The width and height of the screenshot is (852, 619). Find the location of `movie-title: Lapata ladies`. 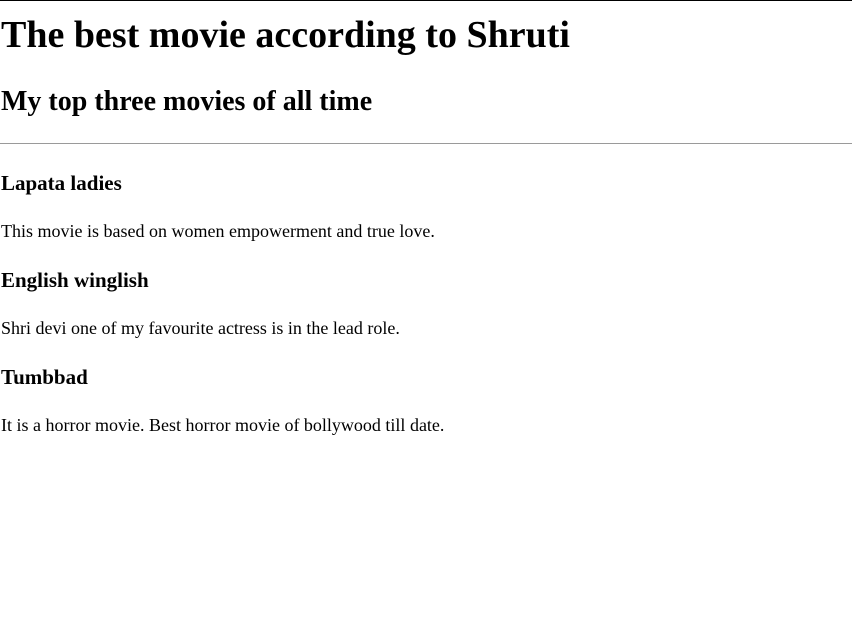

movie-title: Lapata ladies is located at coordinates (61, 183).